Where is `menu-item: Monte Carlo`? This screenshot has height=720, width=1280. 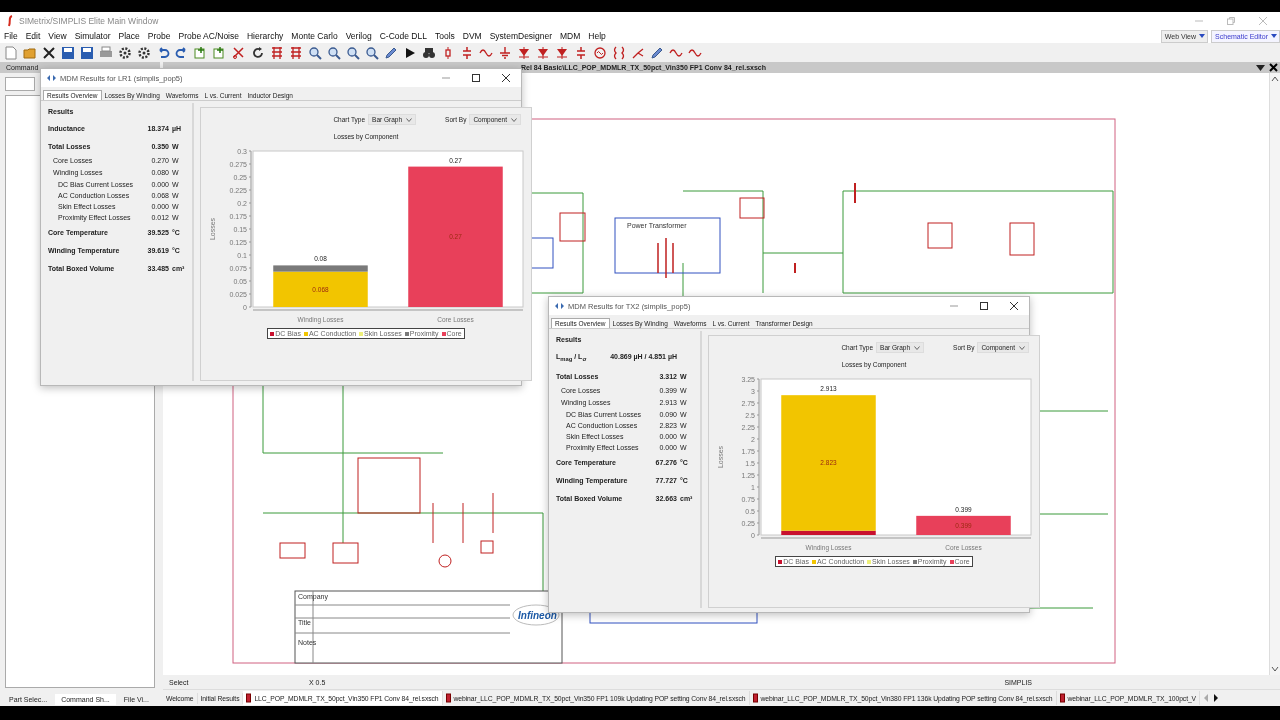
menu-item: Monte Carlo is located at coordinates (314, 36).